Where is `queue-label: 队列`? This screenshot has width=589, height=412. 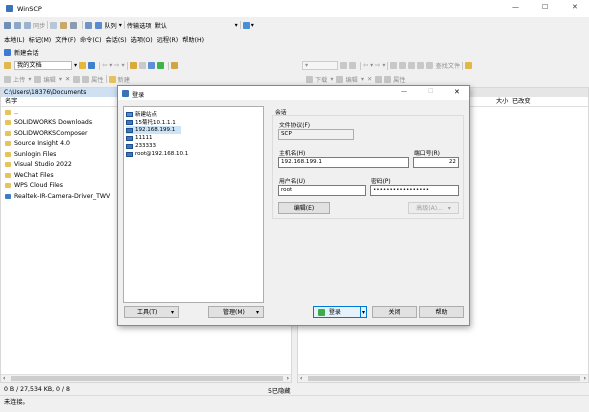
queue-label: 队列 is located at coordinates (110, 25).